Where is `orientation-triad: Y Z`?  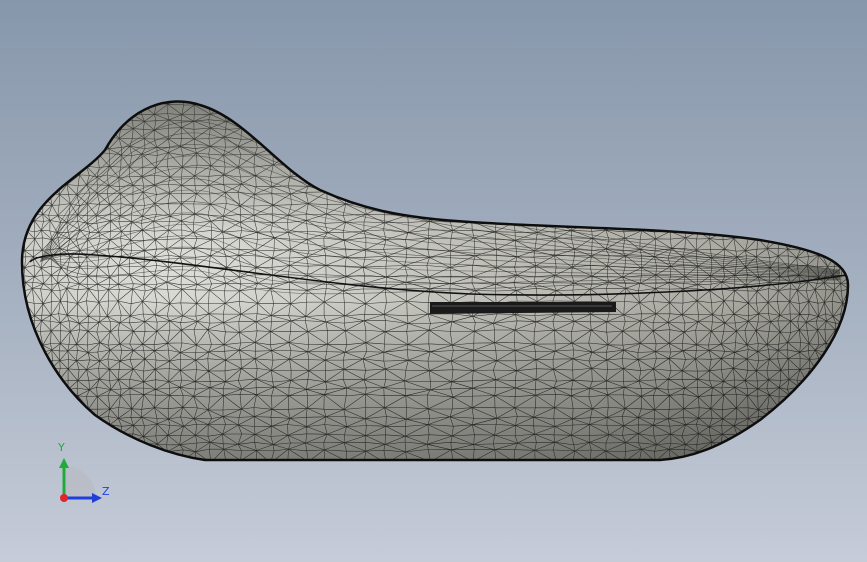 orientation-triad: Y Z is located at coordinates (85, 475).